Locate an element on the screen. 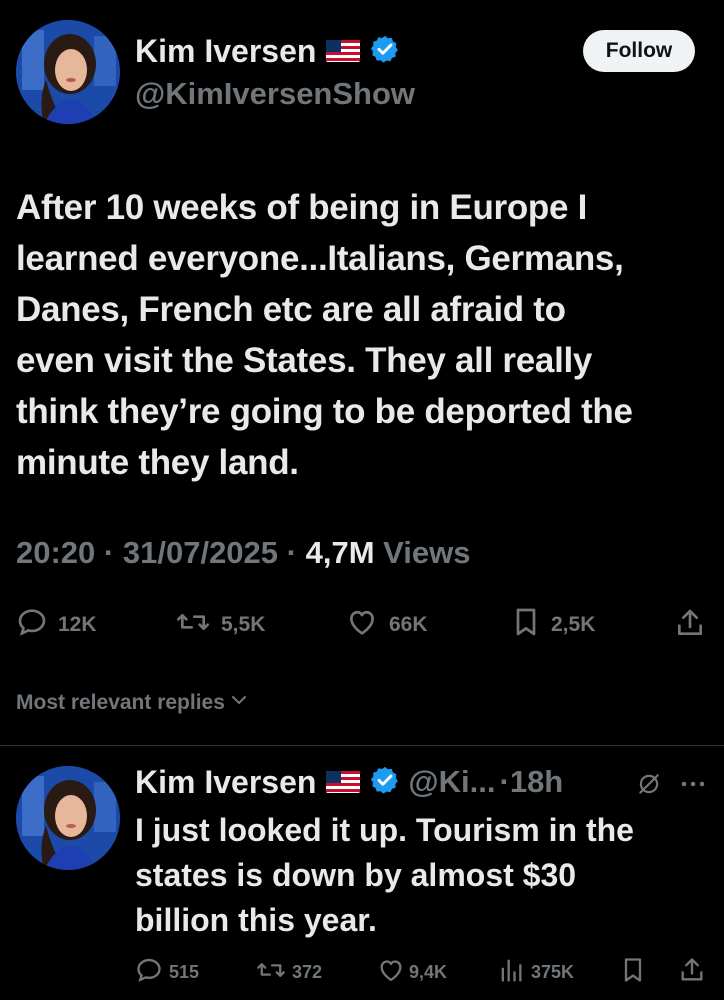  reply-age: 18h is located at coordinates (536, 782).